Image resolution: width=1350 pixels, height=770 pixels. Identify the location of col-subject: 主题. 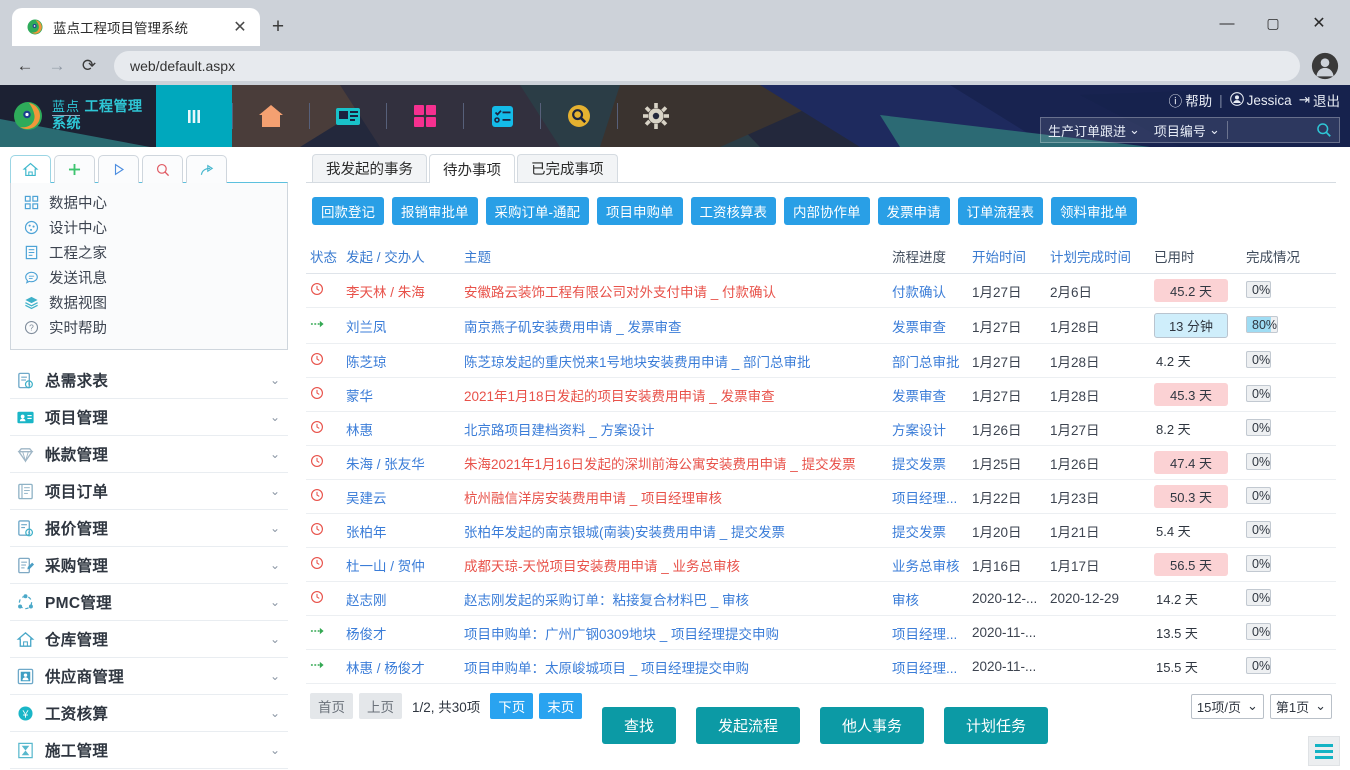
(674, 257).